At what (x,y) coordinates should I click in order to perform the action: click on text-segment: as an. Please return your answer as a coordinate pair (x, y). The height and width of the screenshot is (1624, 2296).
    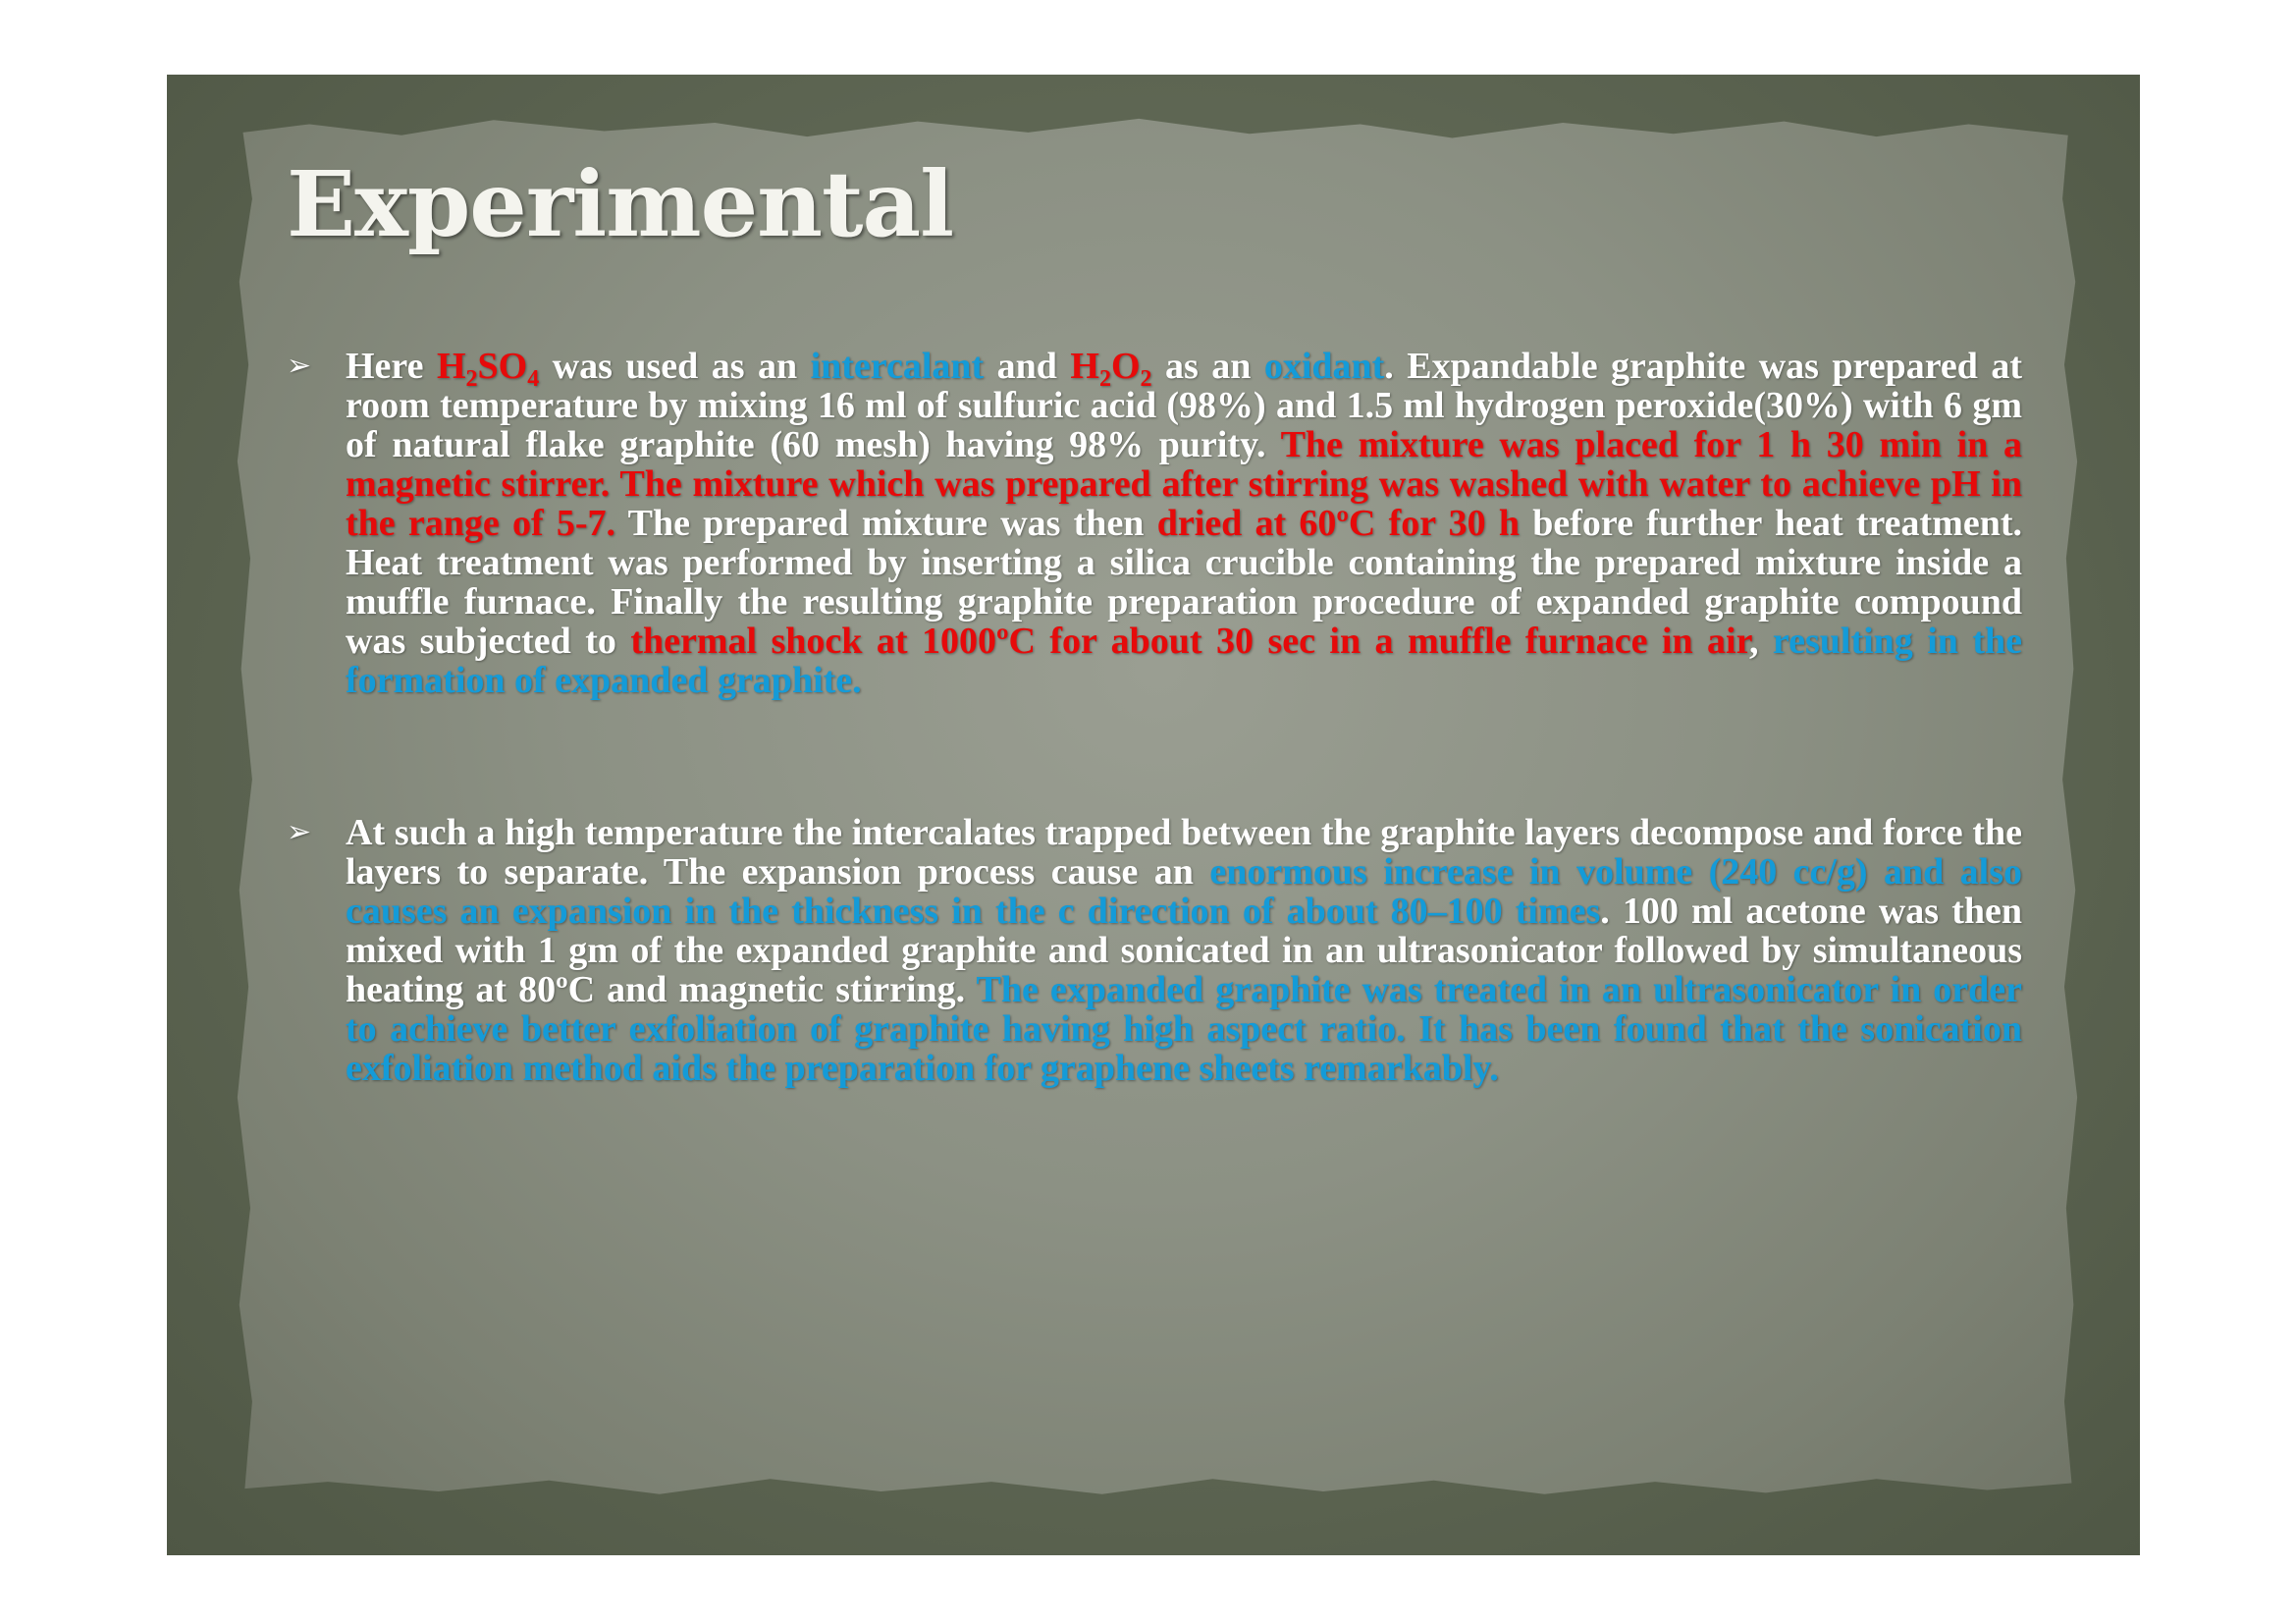
    Looking at the image, I should click on (1207, 366).